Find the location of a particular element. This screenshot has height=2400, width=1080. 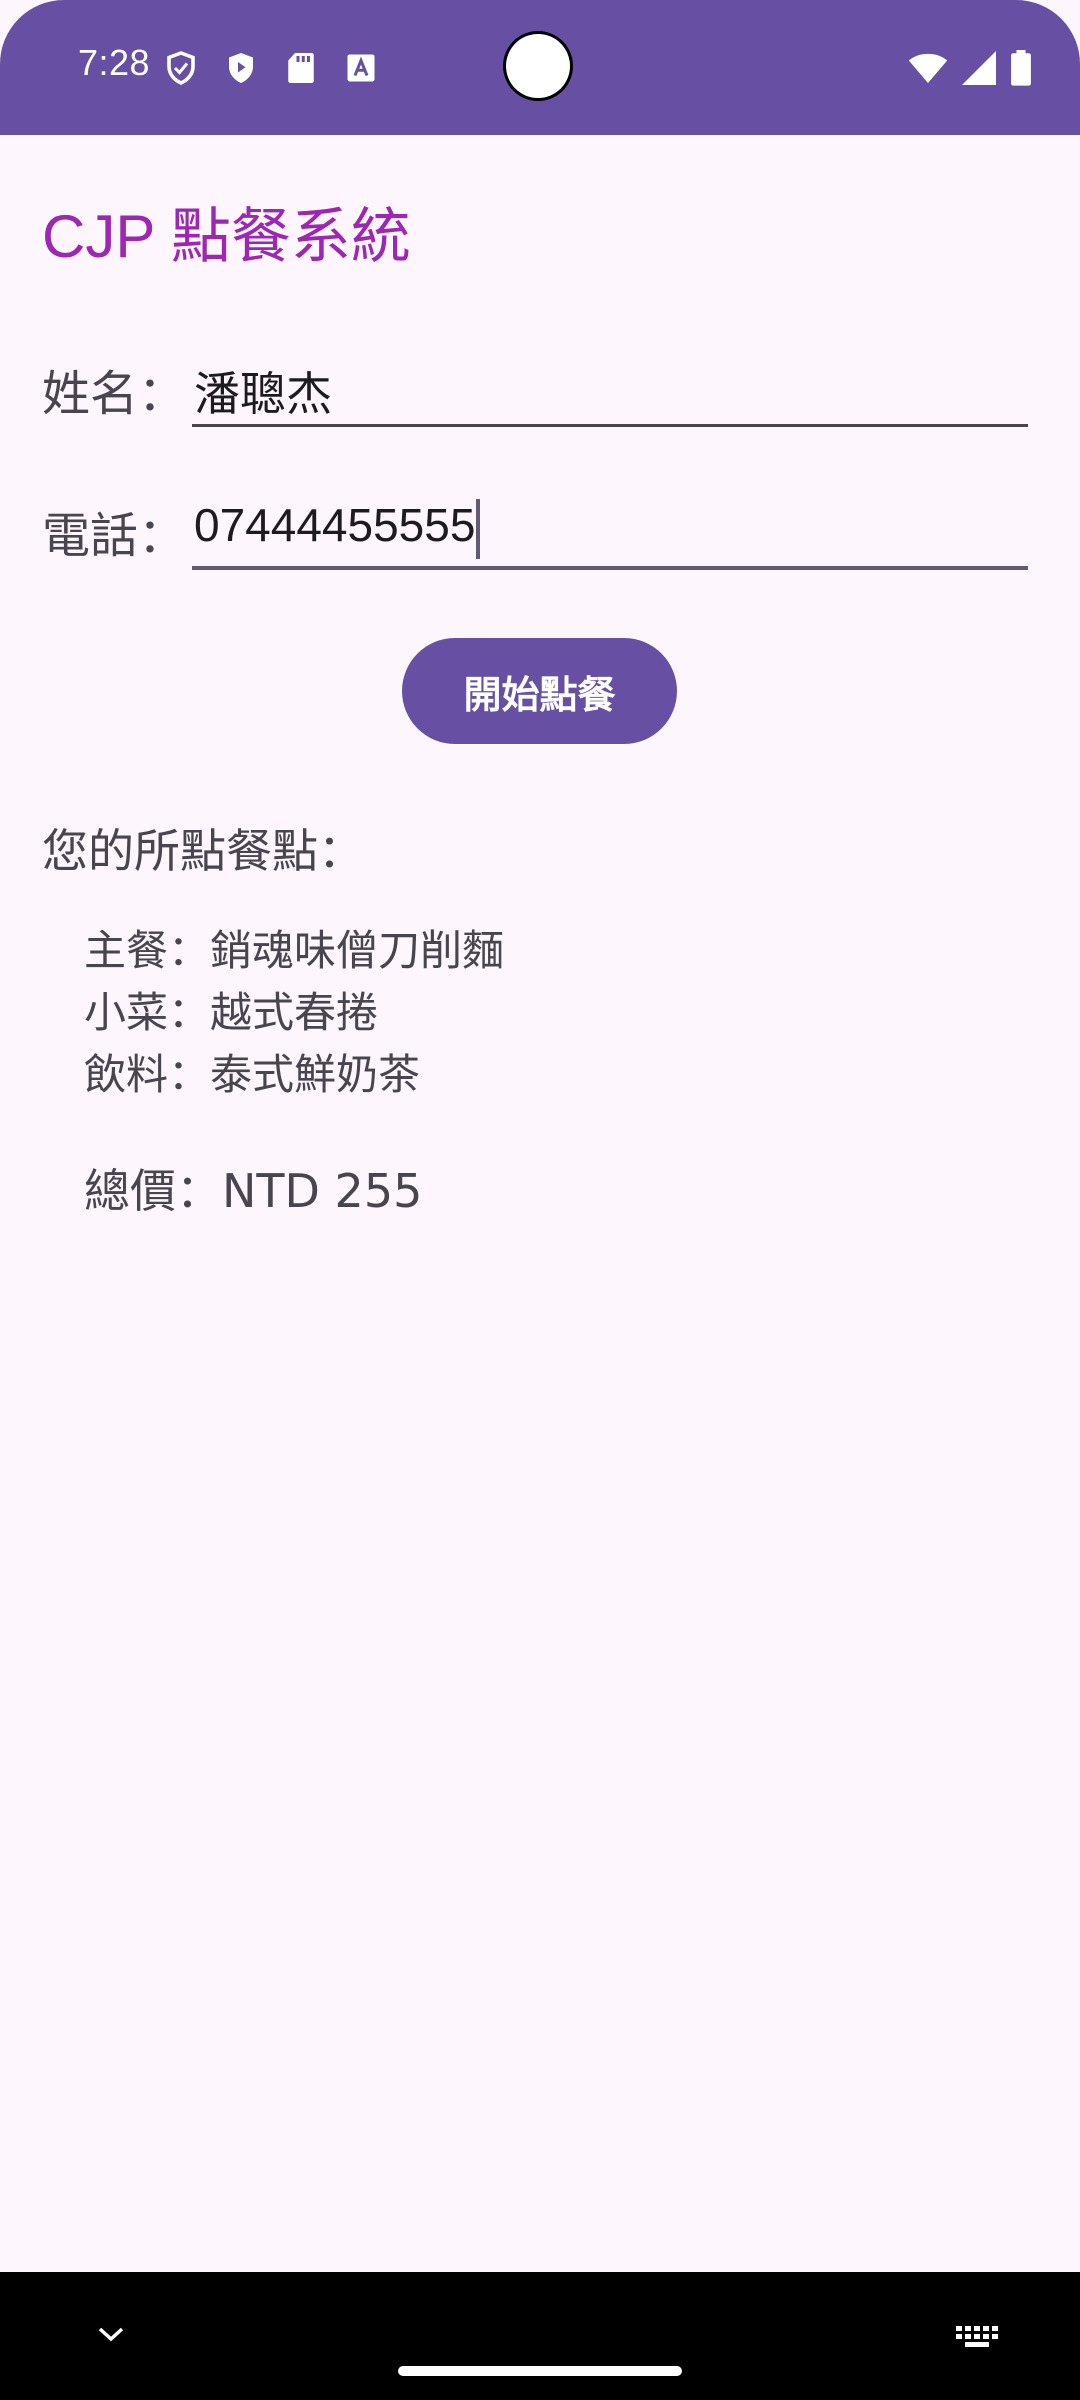

order-item-name: 銷魂味僧刀削麵 is located at coordinates (357, 950).